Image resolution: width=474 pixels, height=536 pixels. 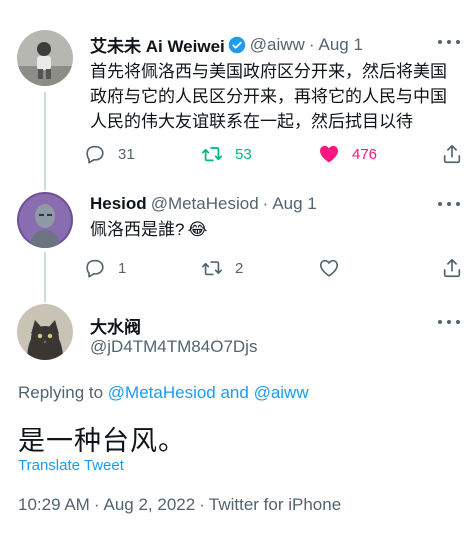 What do you see at coordinates (137, 229) in the screenshot?
I see `tweet2-text-content: 佩洛西是誰?` at bounding box center [137, 229].